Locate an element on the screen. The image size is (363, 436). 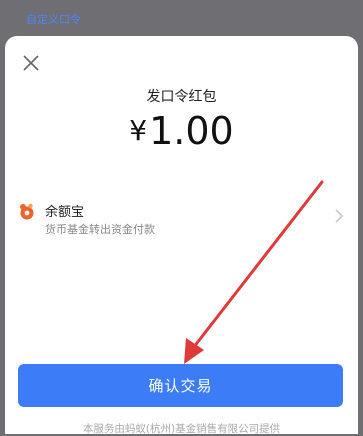
confirm-transaction-button: 确认交易 is located at coordinates (180, 385).